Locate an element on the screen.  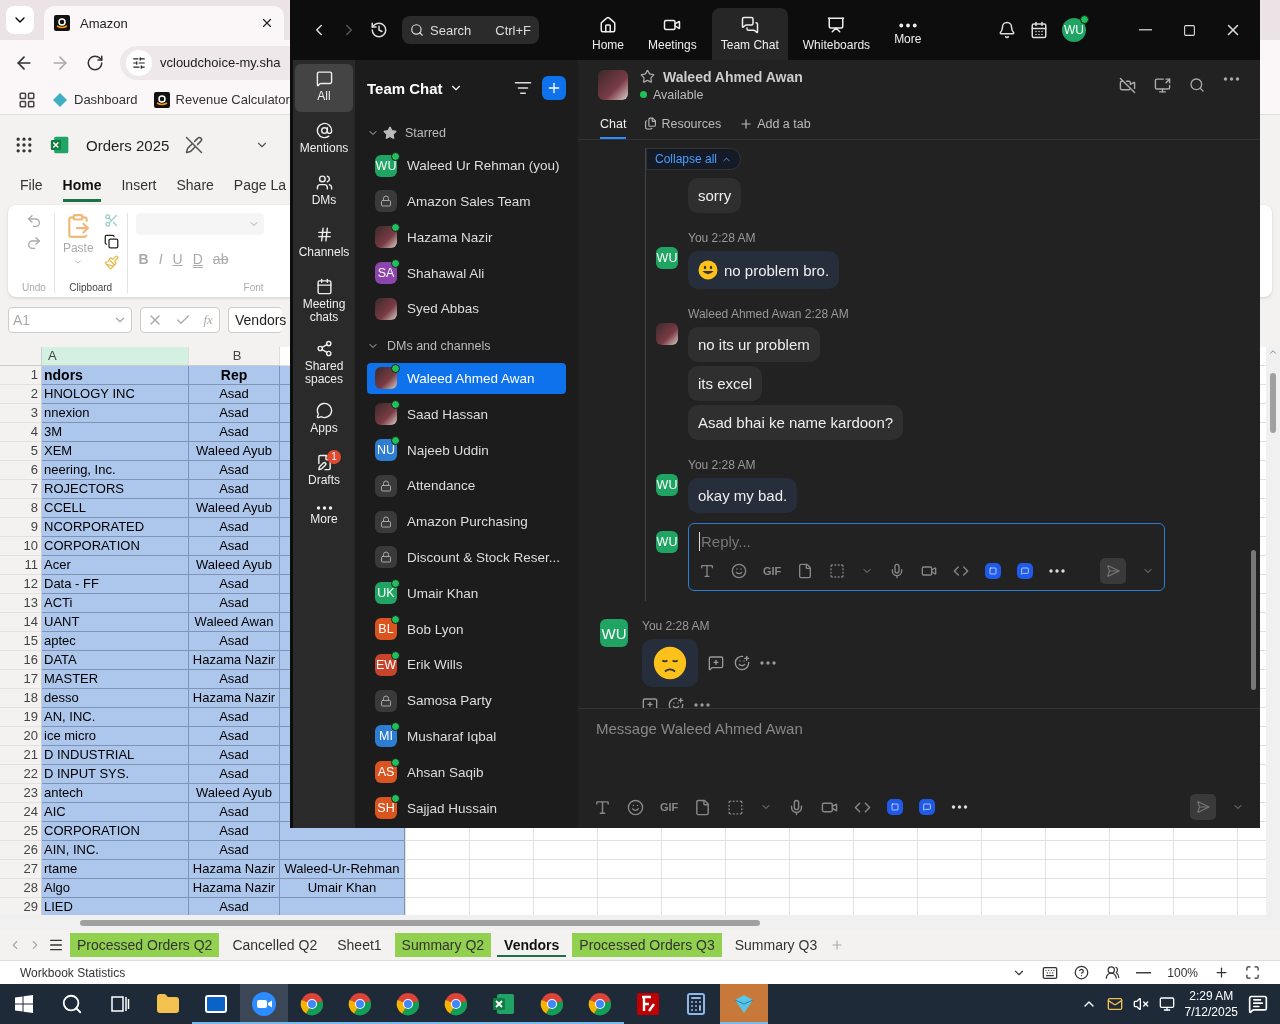
row-header: 15 is located at coordinates (21, 641).